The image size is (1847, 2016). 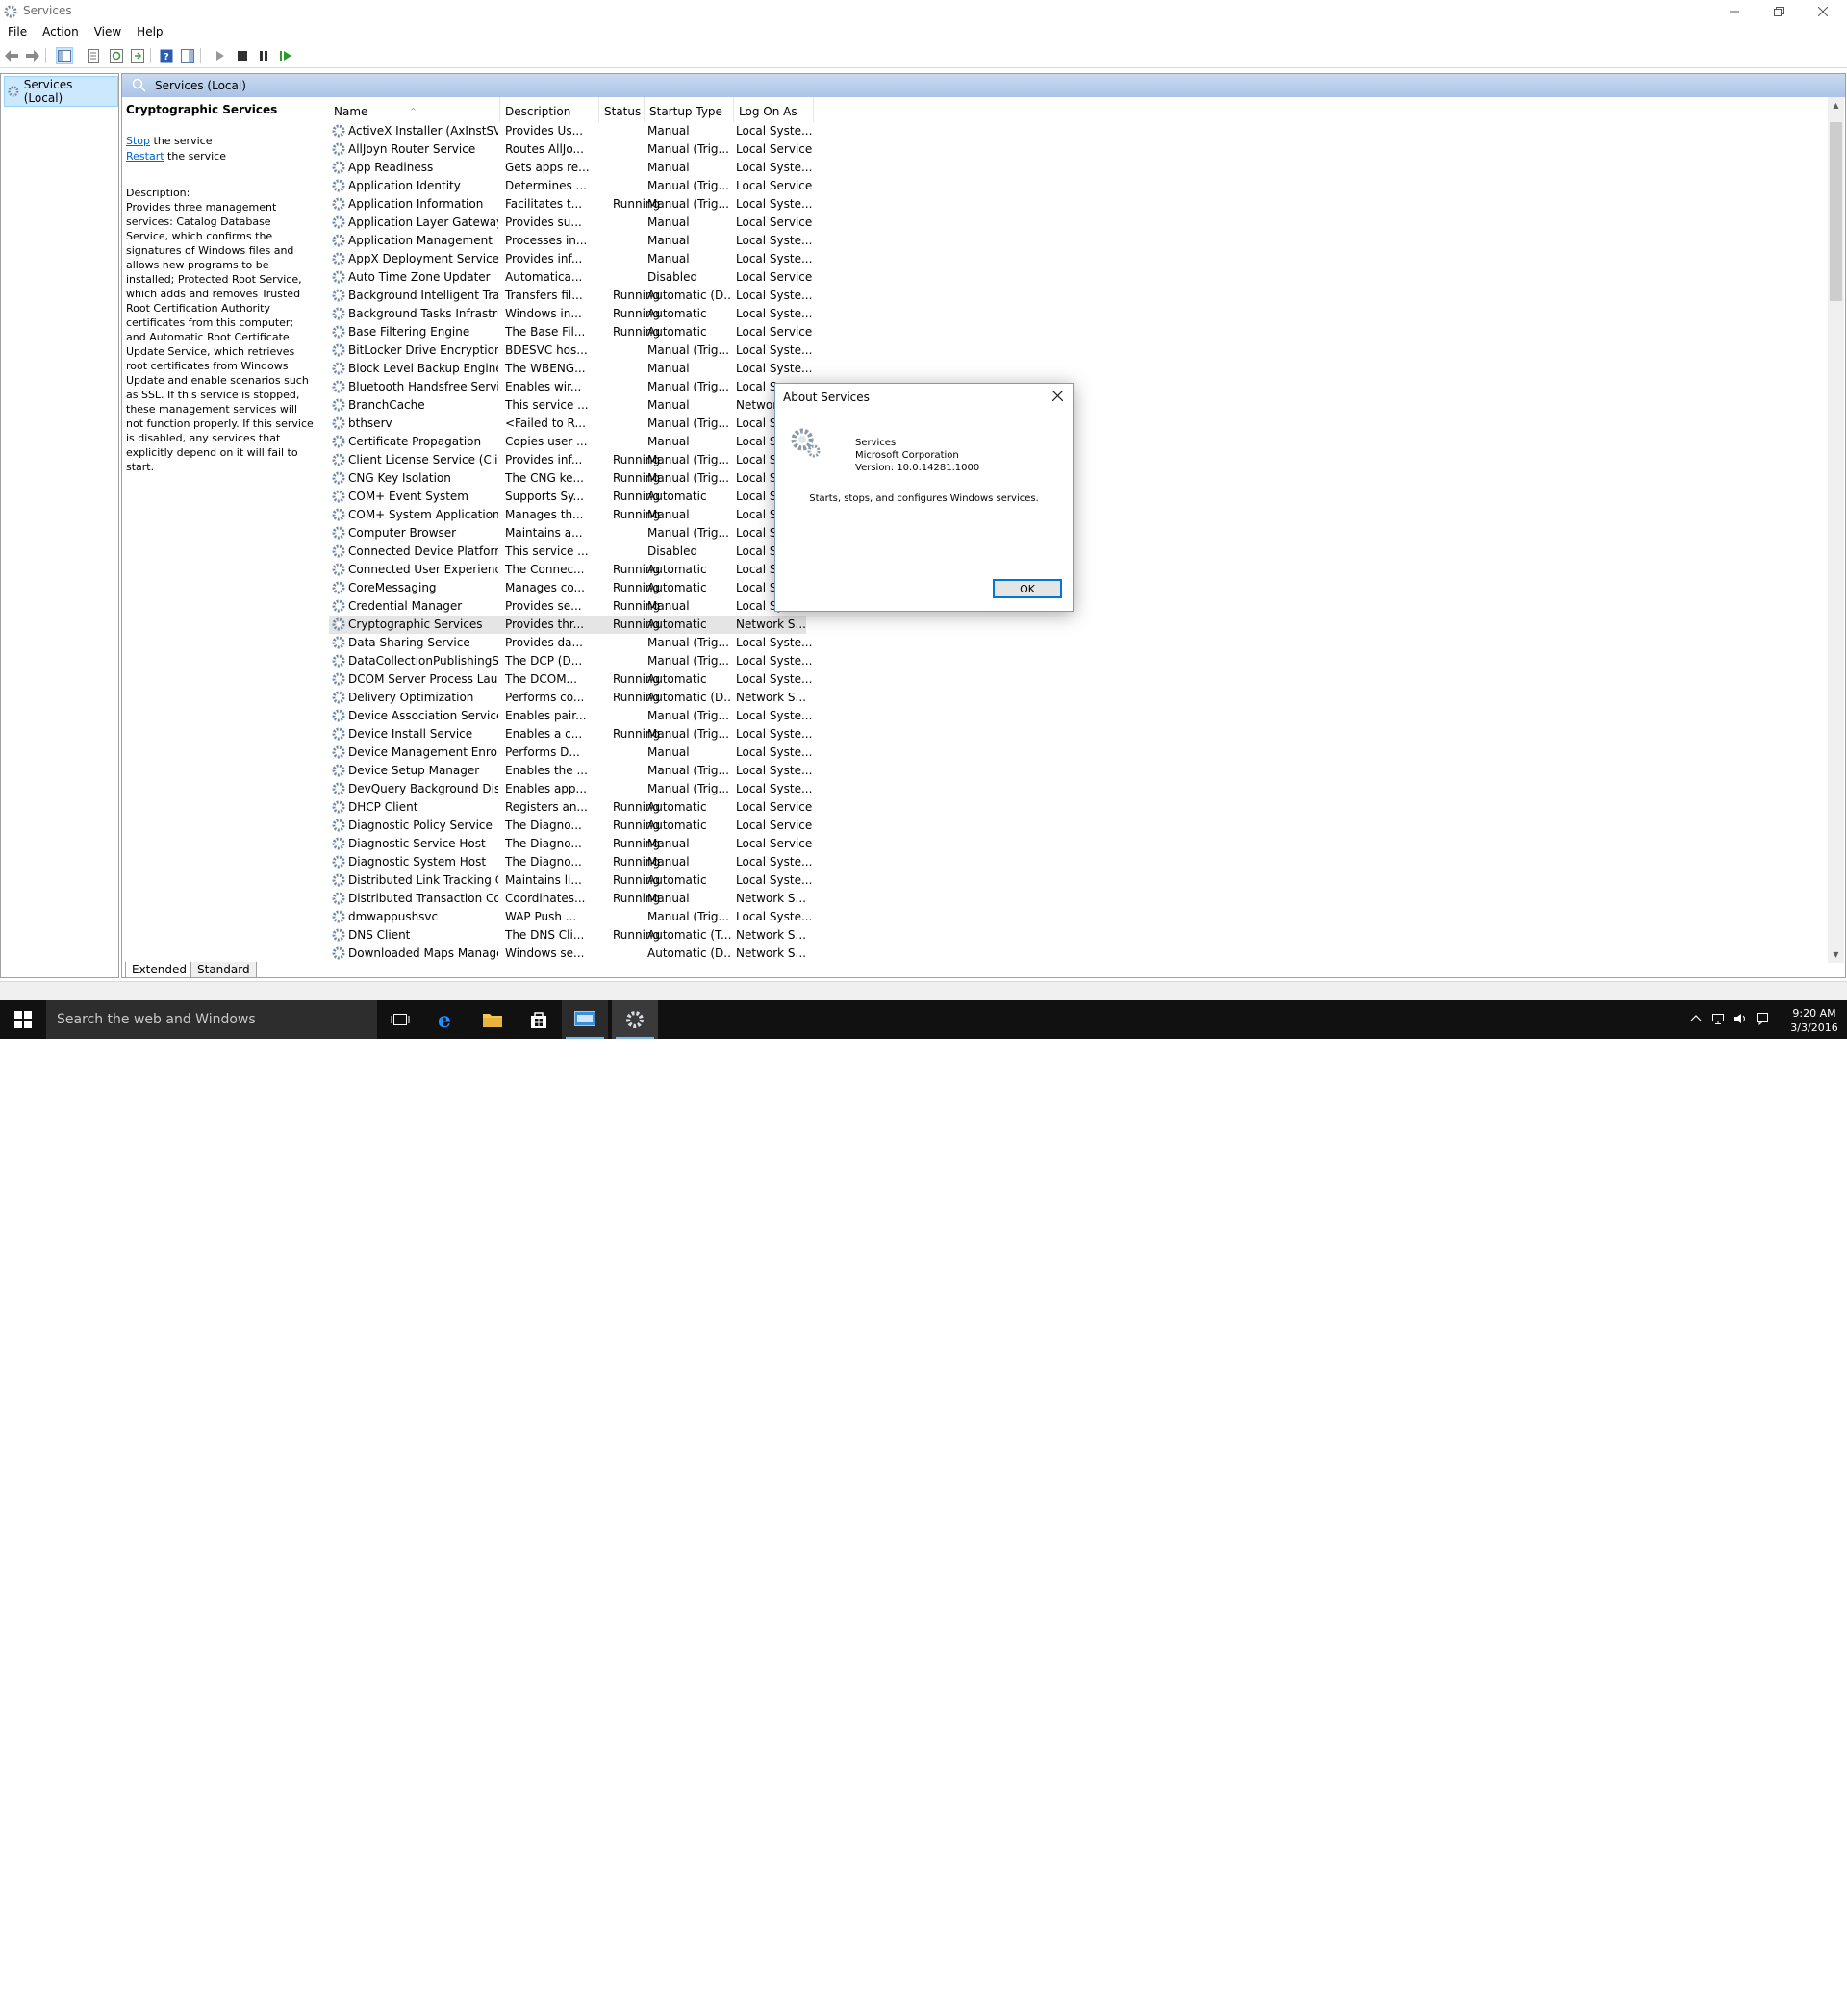 I want to click on taskbar-search-box: Search the web and Windows, so click(x=212, y=1020).